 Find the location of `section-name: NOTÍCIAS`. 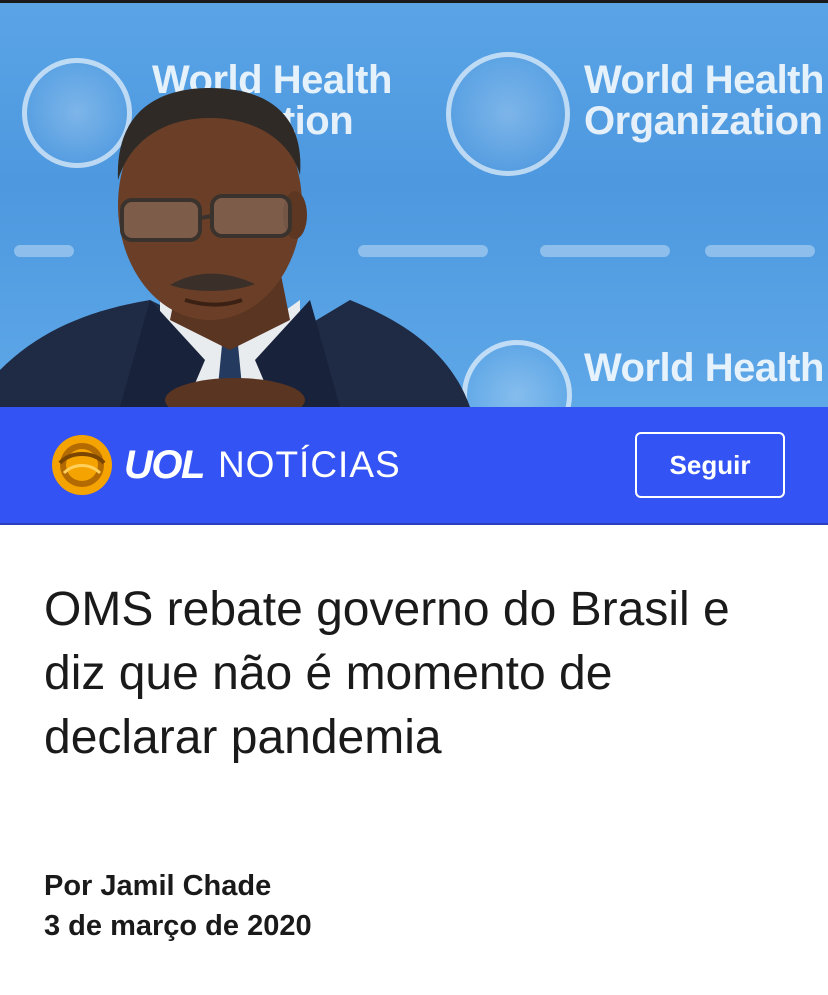

section-name: NOTÍCIAS is located at coordinates (309, 464).